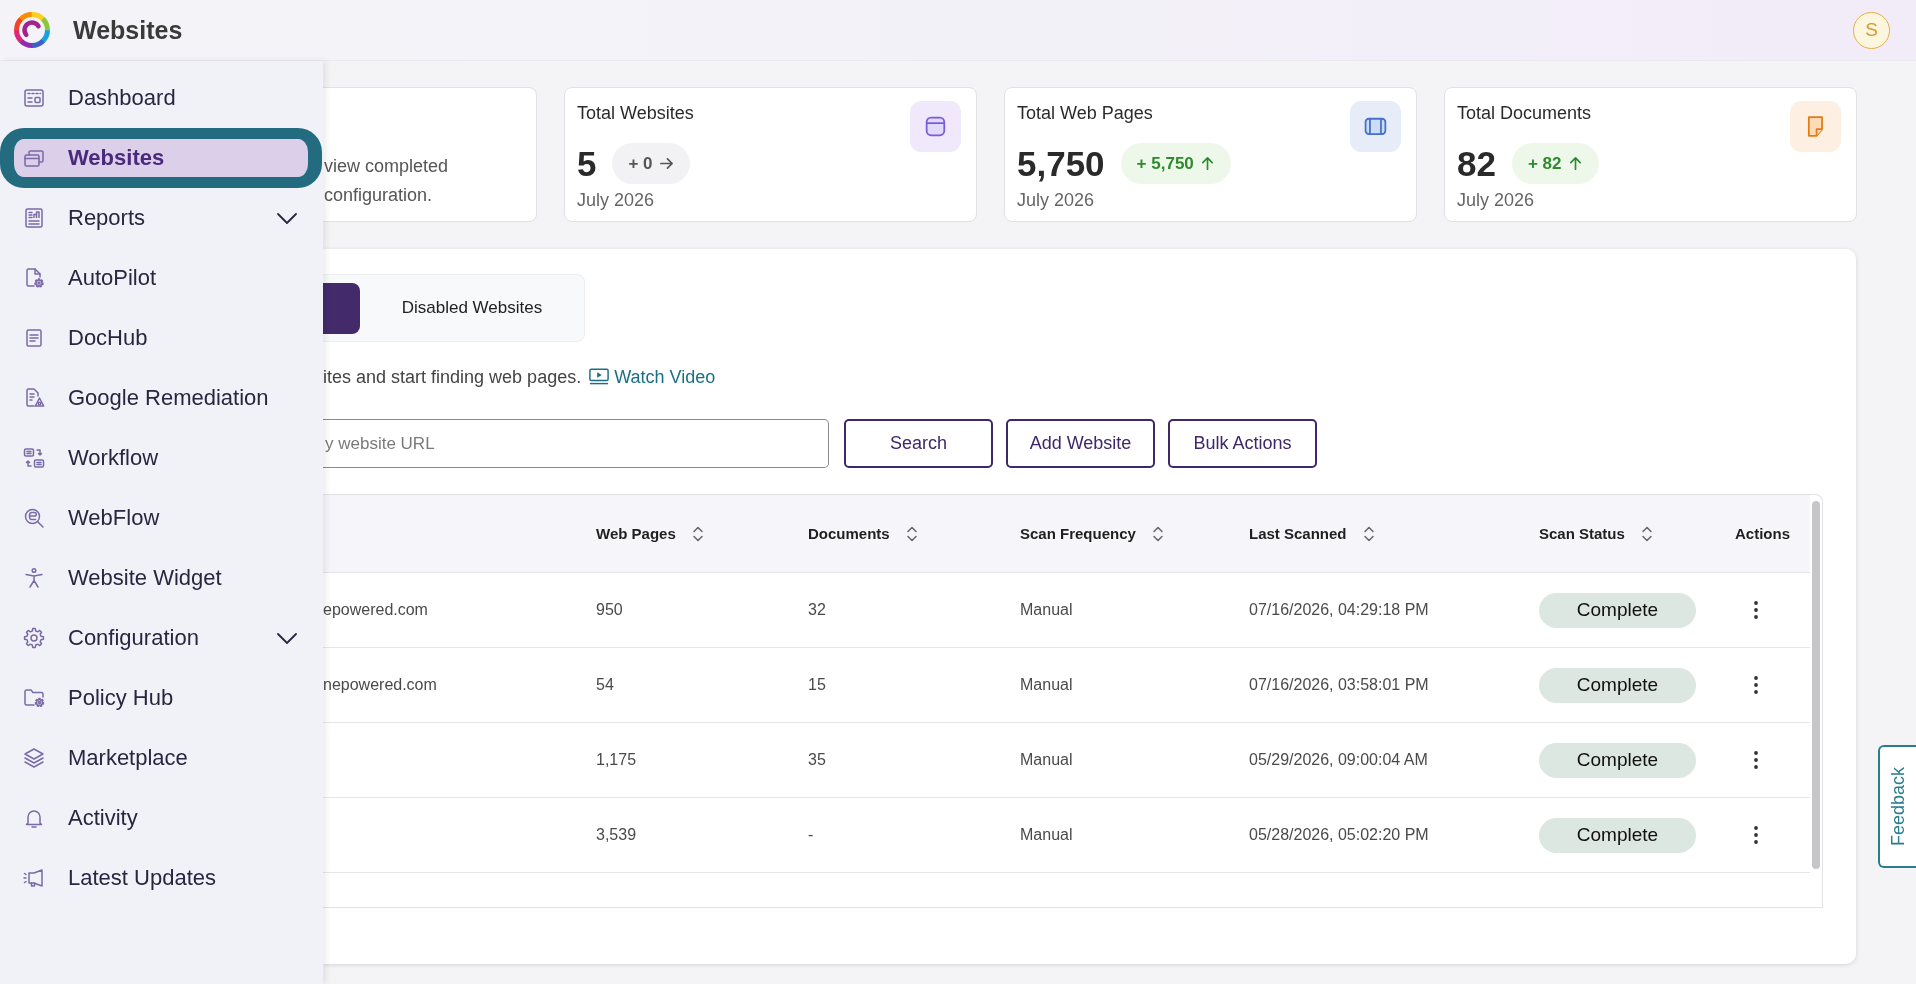  I want to click on column-header: Scan Frequency, so click(1078, 533).